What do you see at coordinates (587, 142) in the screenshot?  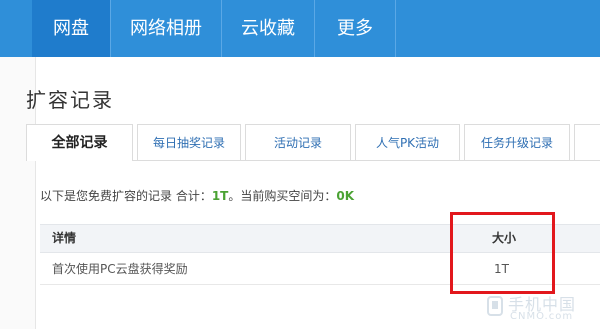 I see `tab-overflow` at bounding box center [587, 142].